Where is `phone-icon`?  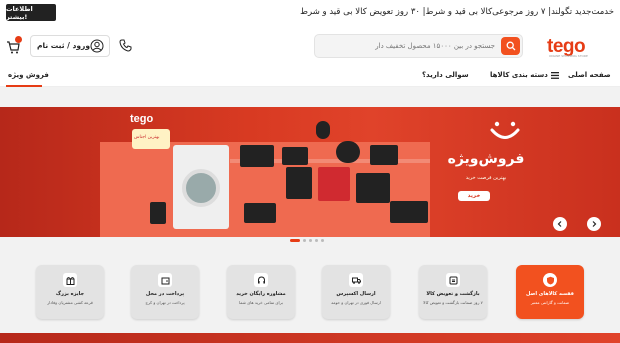 phone-icon is located at coordinates (125, 45).